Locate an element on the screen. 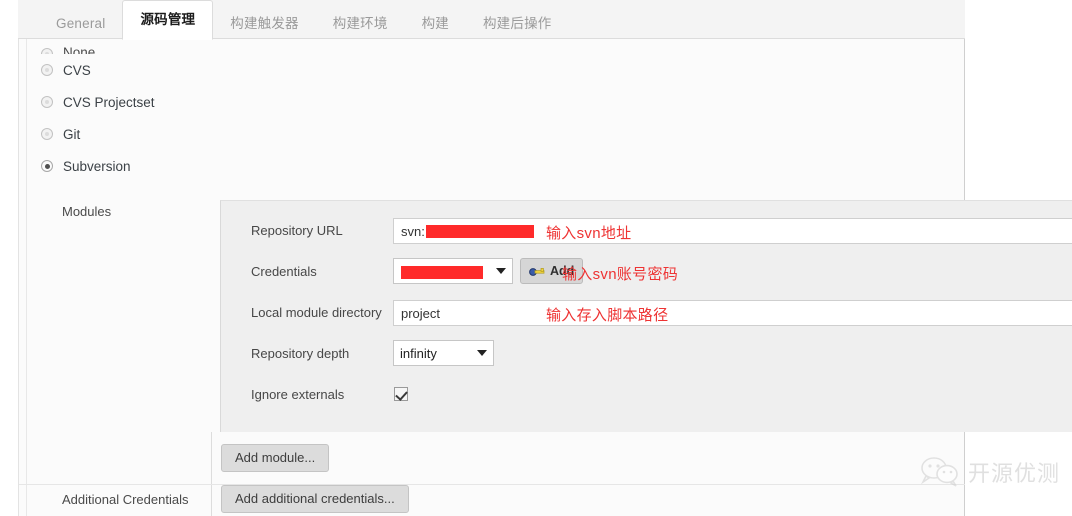 The width and height of the screenshot is (1072, 516). tab-scm: 源码管理 is located at coordinates (168, 20).